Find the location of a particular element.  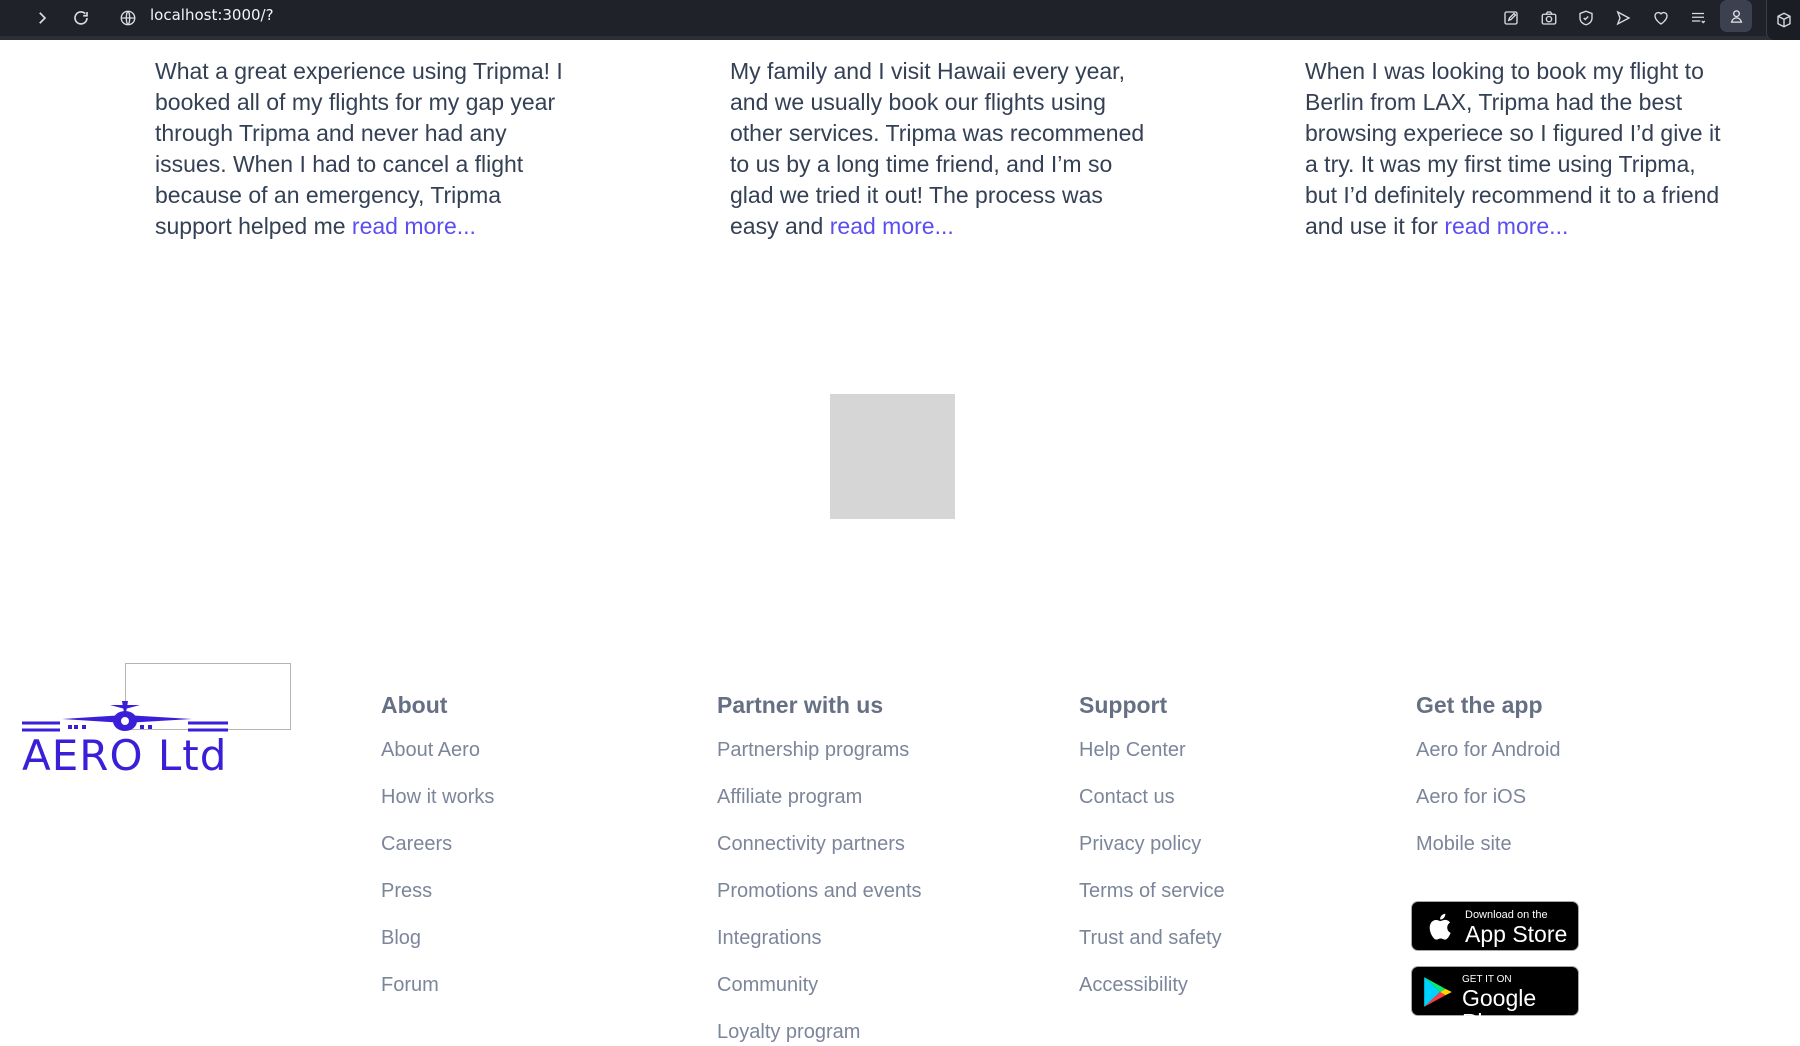

footer-link: Privacy policy is located at coordinates (1152, 855).